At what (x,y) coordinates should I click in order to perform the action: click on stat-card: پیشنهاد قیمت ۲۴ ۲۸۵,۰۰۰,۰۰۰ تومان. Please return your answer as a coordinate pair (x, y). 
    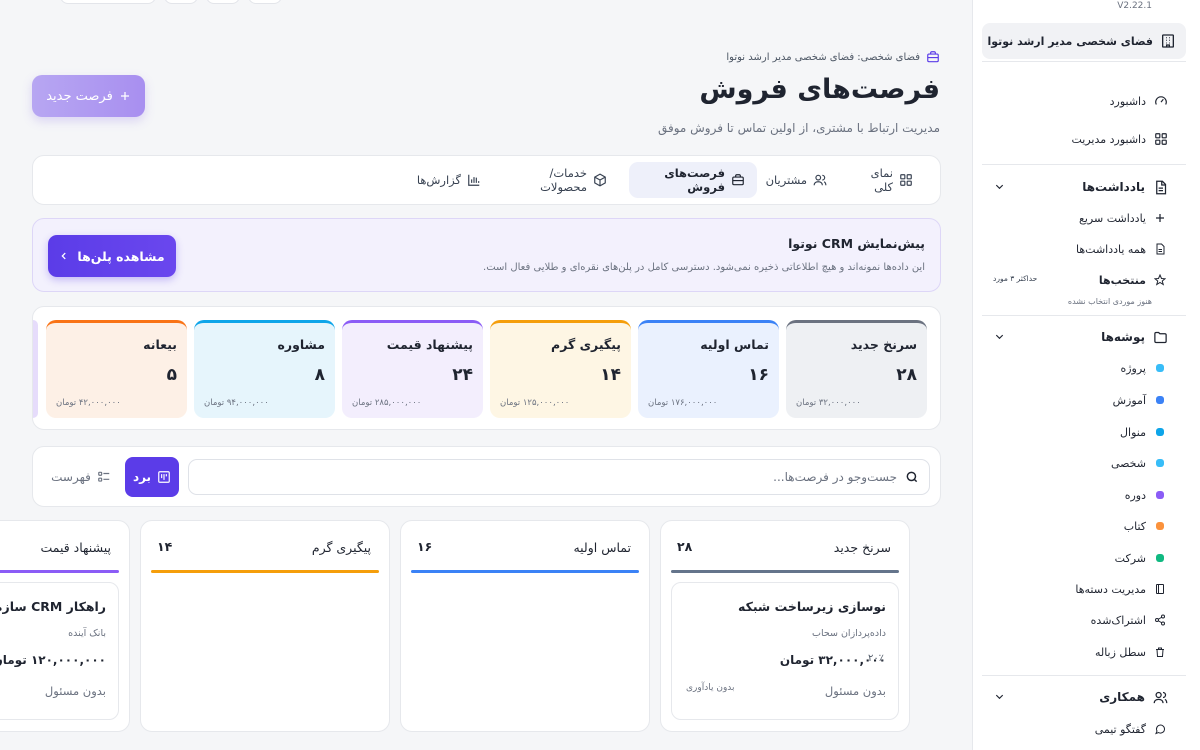
    Looking at the image, I should click on (412, 369).